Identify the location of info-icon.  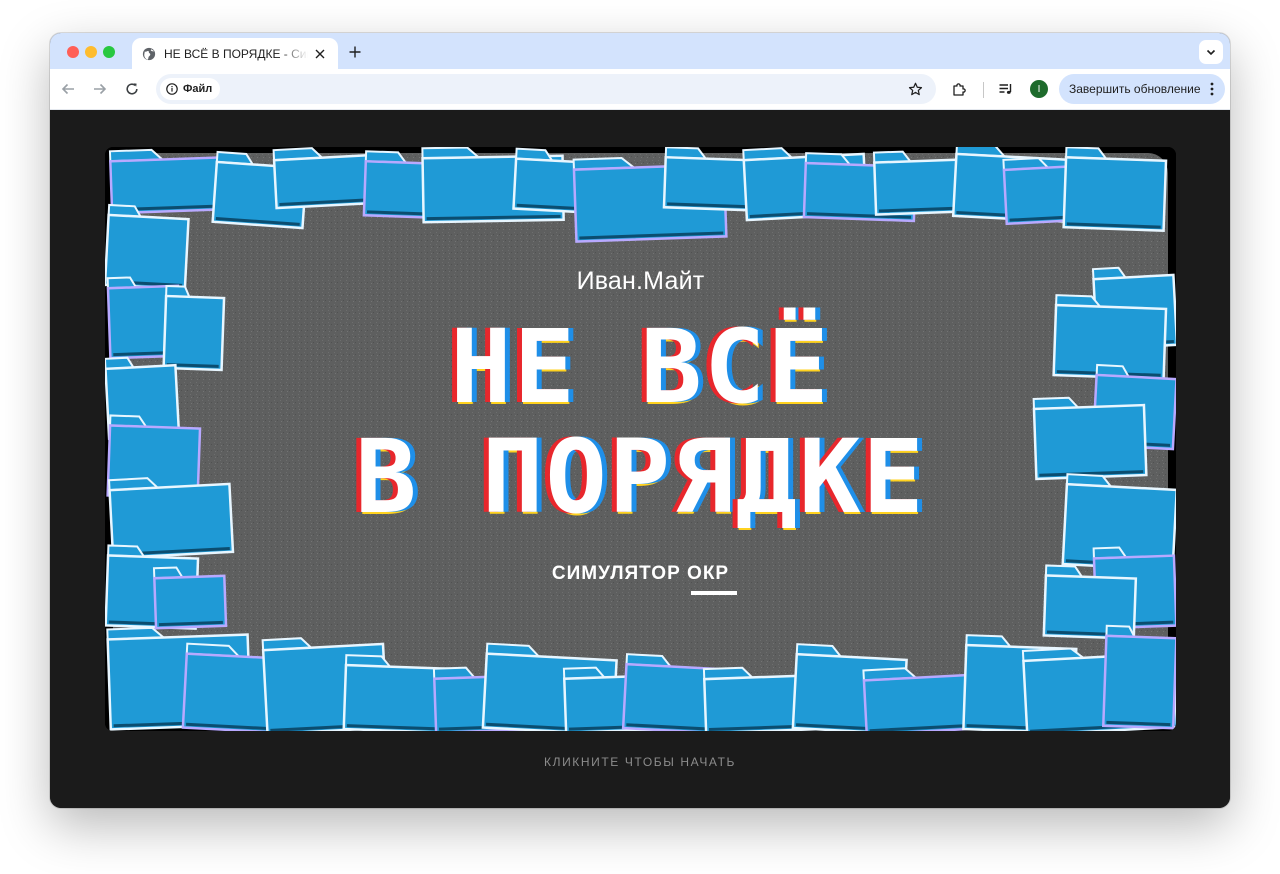
(172, 89).